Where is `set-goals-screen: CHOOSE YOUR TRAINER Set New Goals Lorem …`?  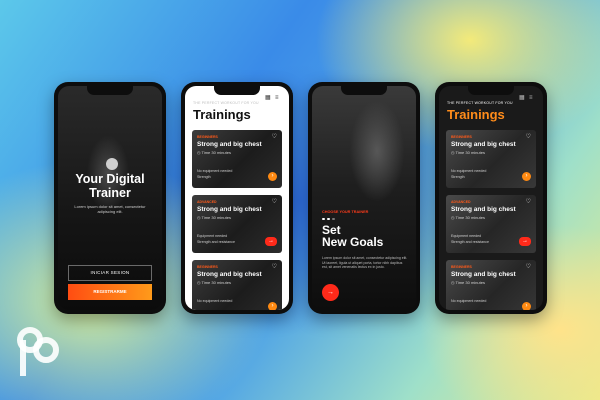 set-goals-screen: CHOOSE YOUR TRAINER Set New Goals Lorem … is located at coordinates (364, 198).